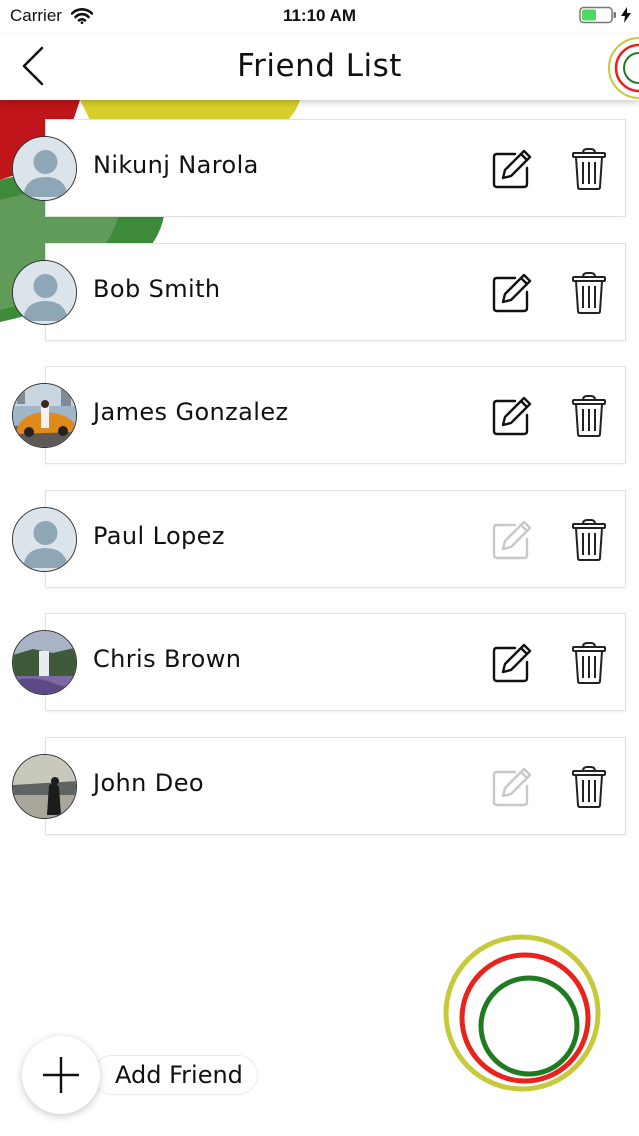 The width and height of the screenshot is (639, 1136). Describe the element at coordinates (626, 15) in the screenshot. I see `charging-bolt-icon` at that location.